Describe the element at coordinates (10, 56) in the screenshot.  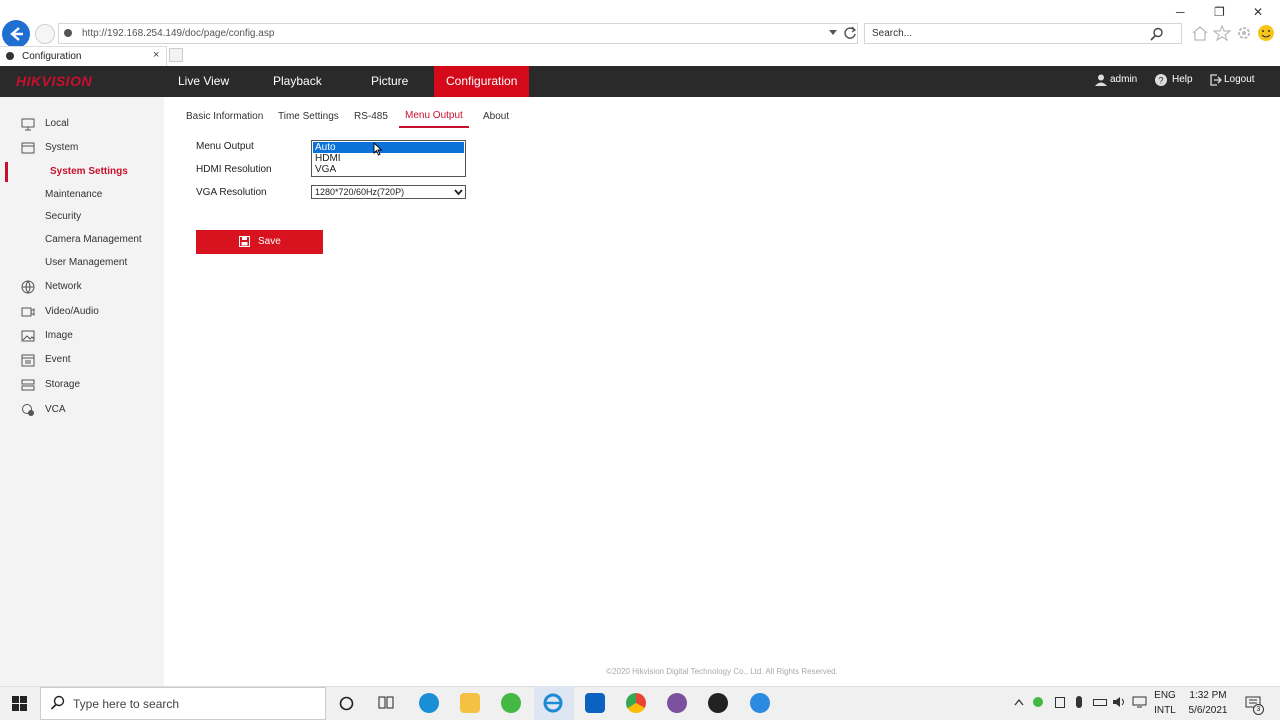
I see `tab-favicon-icon` at that location.